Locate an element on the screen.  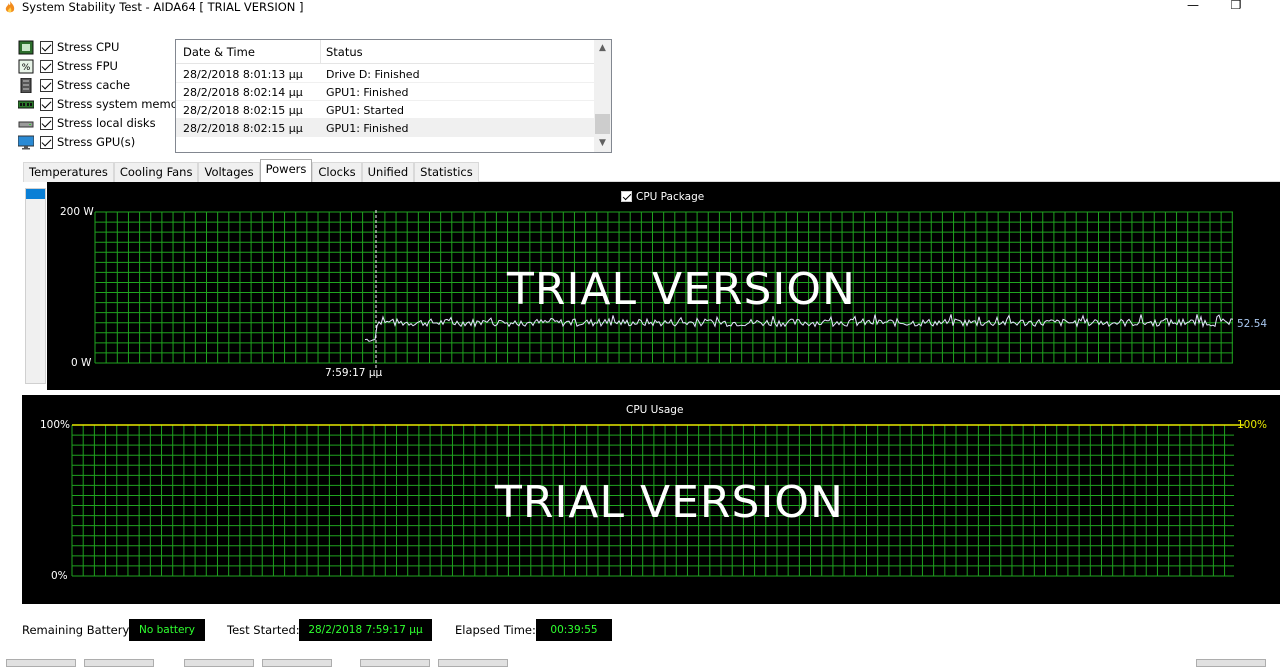
cpuid-button is located at coordinates (395, 663).